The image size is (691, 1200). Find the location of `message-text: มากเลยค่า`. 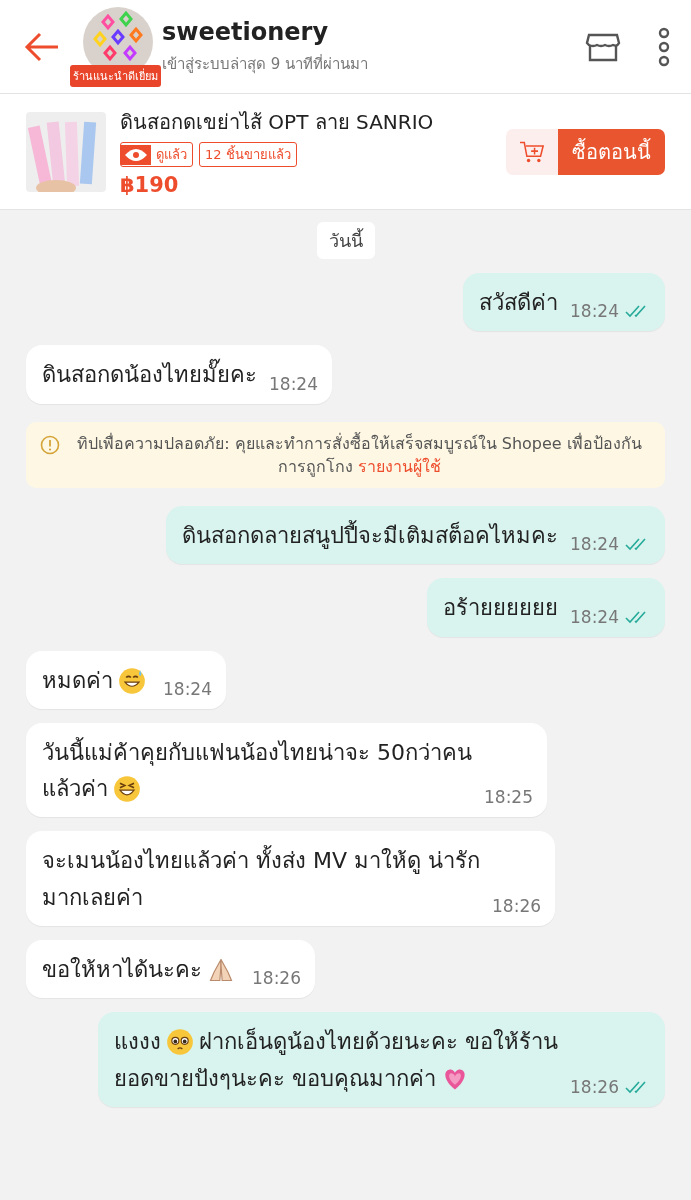

message-text: มากเลยค่า is located at coordinates (92, 897).